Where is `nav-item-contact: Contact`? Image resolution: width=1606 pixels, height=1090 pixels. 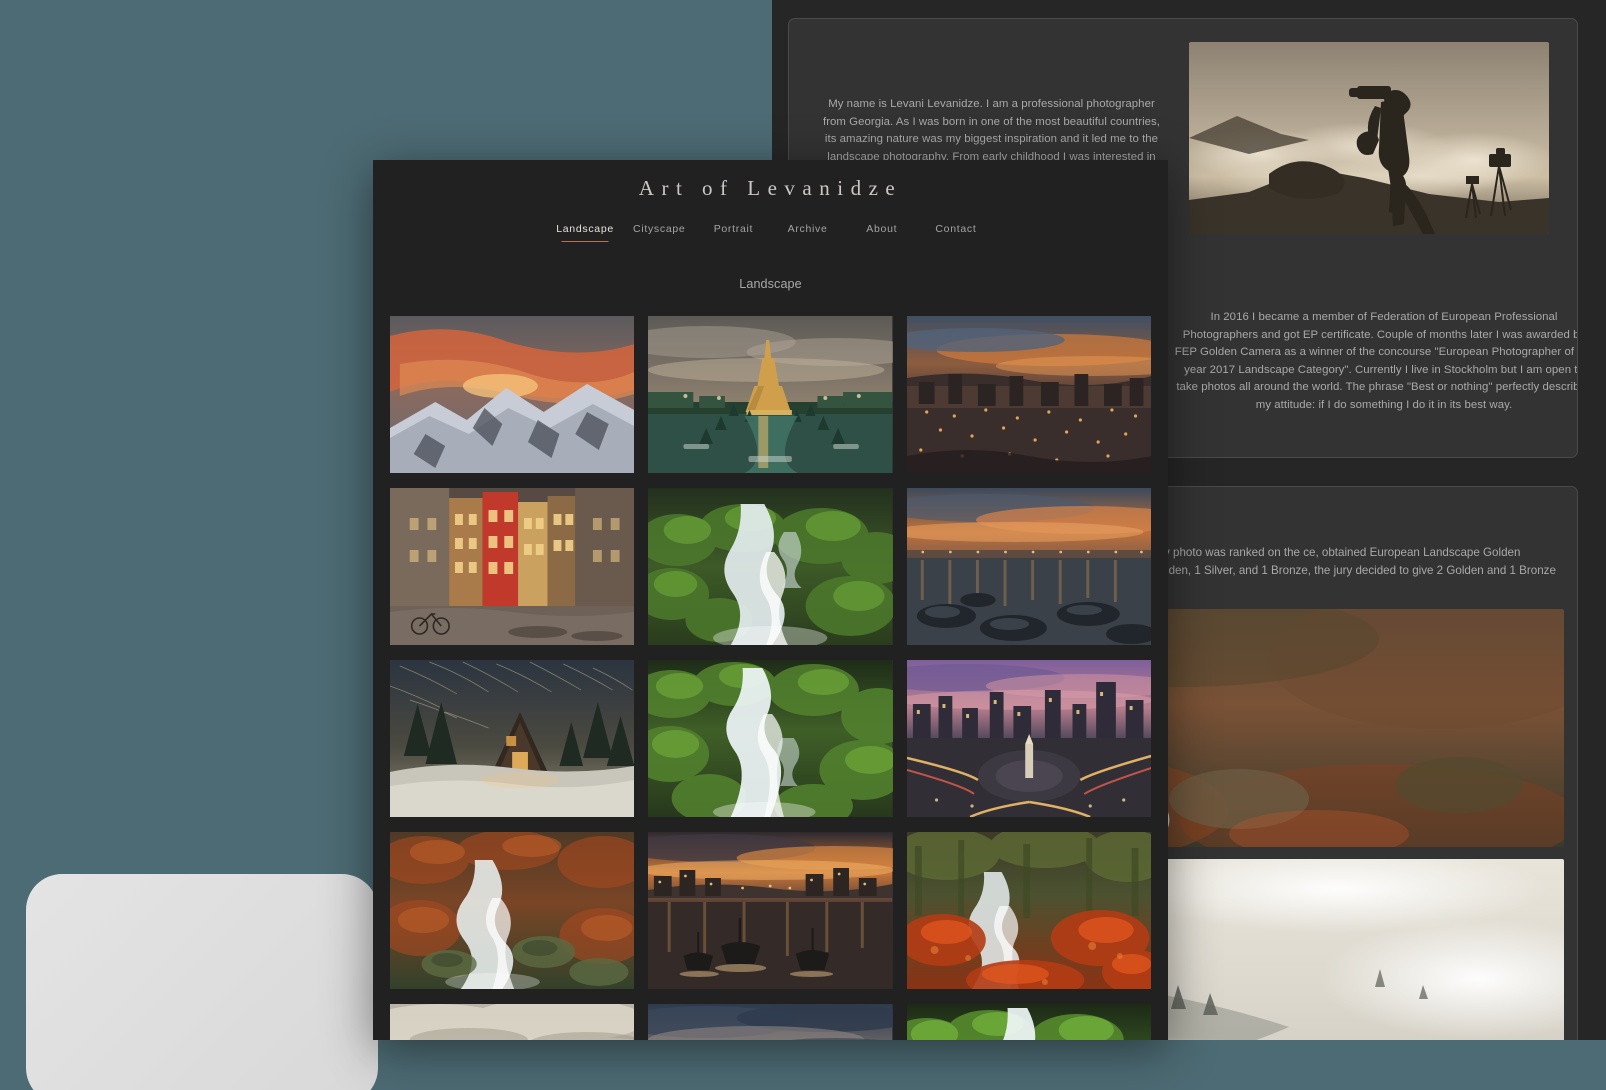 nav-item-contact: Contact is located at coordinates (956, 232).